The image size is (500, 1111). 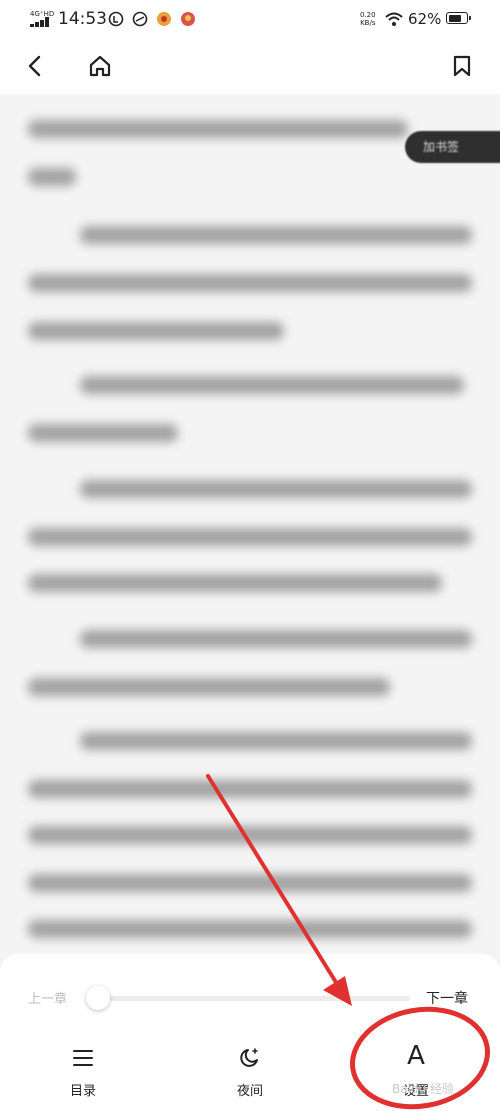 What do you see at coordinates (250, 1070) in the screenshot?
I see `tab-night-mode: 夜间` at bounding box center [250, 1070].